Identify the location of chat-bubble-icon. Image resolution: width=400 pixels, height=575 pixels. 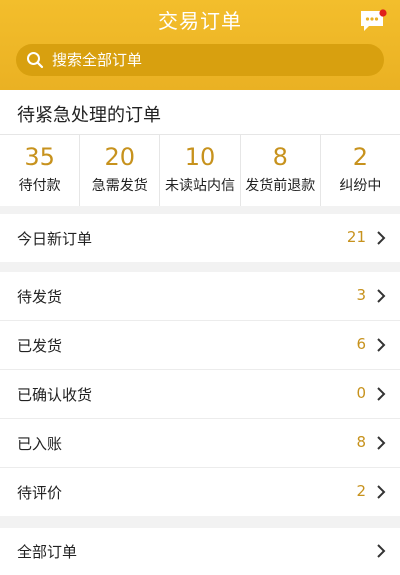
(374, 20).